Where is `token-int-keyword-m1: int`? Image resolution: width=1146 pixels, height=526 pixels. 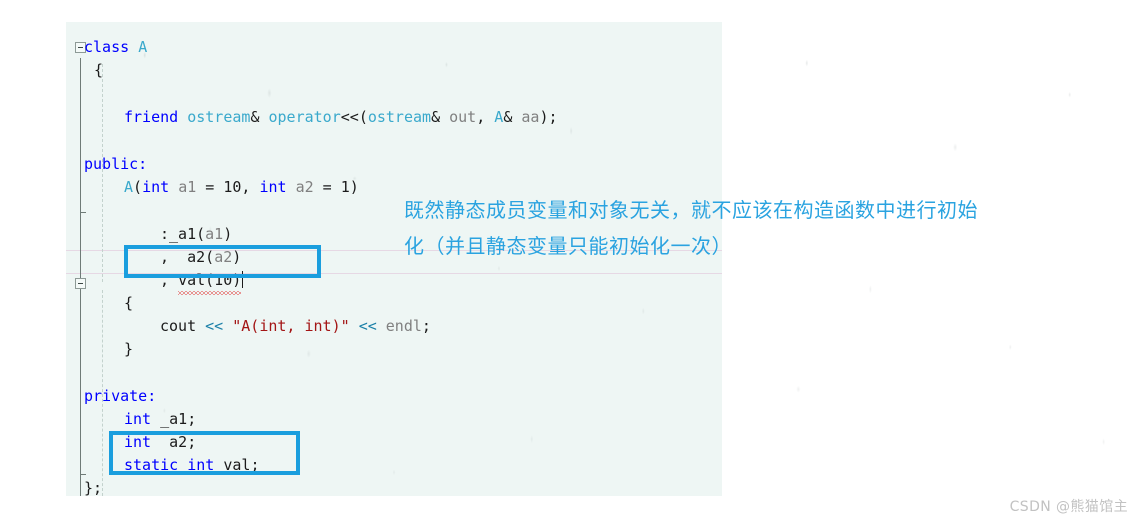
token-int-keyword-m1: int is located at coordinates (138, 419).